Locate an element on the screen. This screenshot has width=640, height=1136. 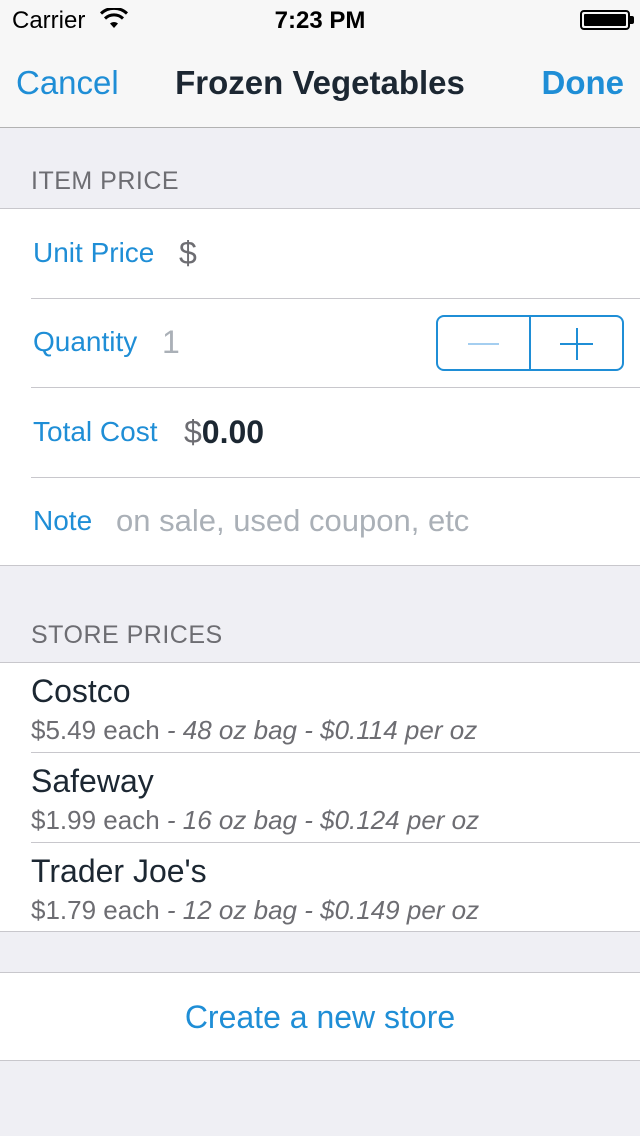
status-bar: Carrier 7:23 PM is located at coordinates (320, 20).